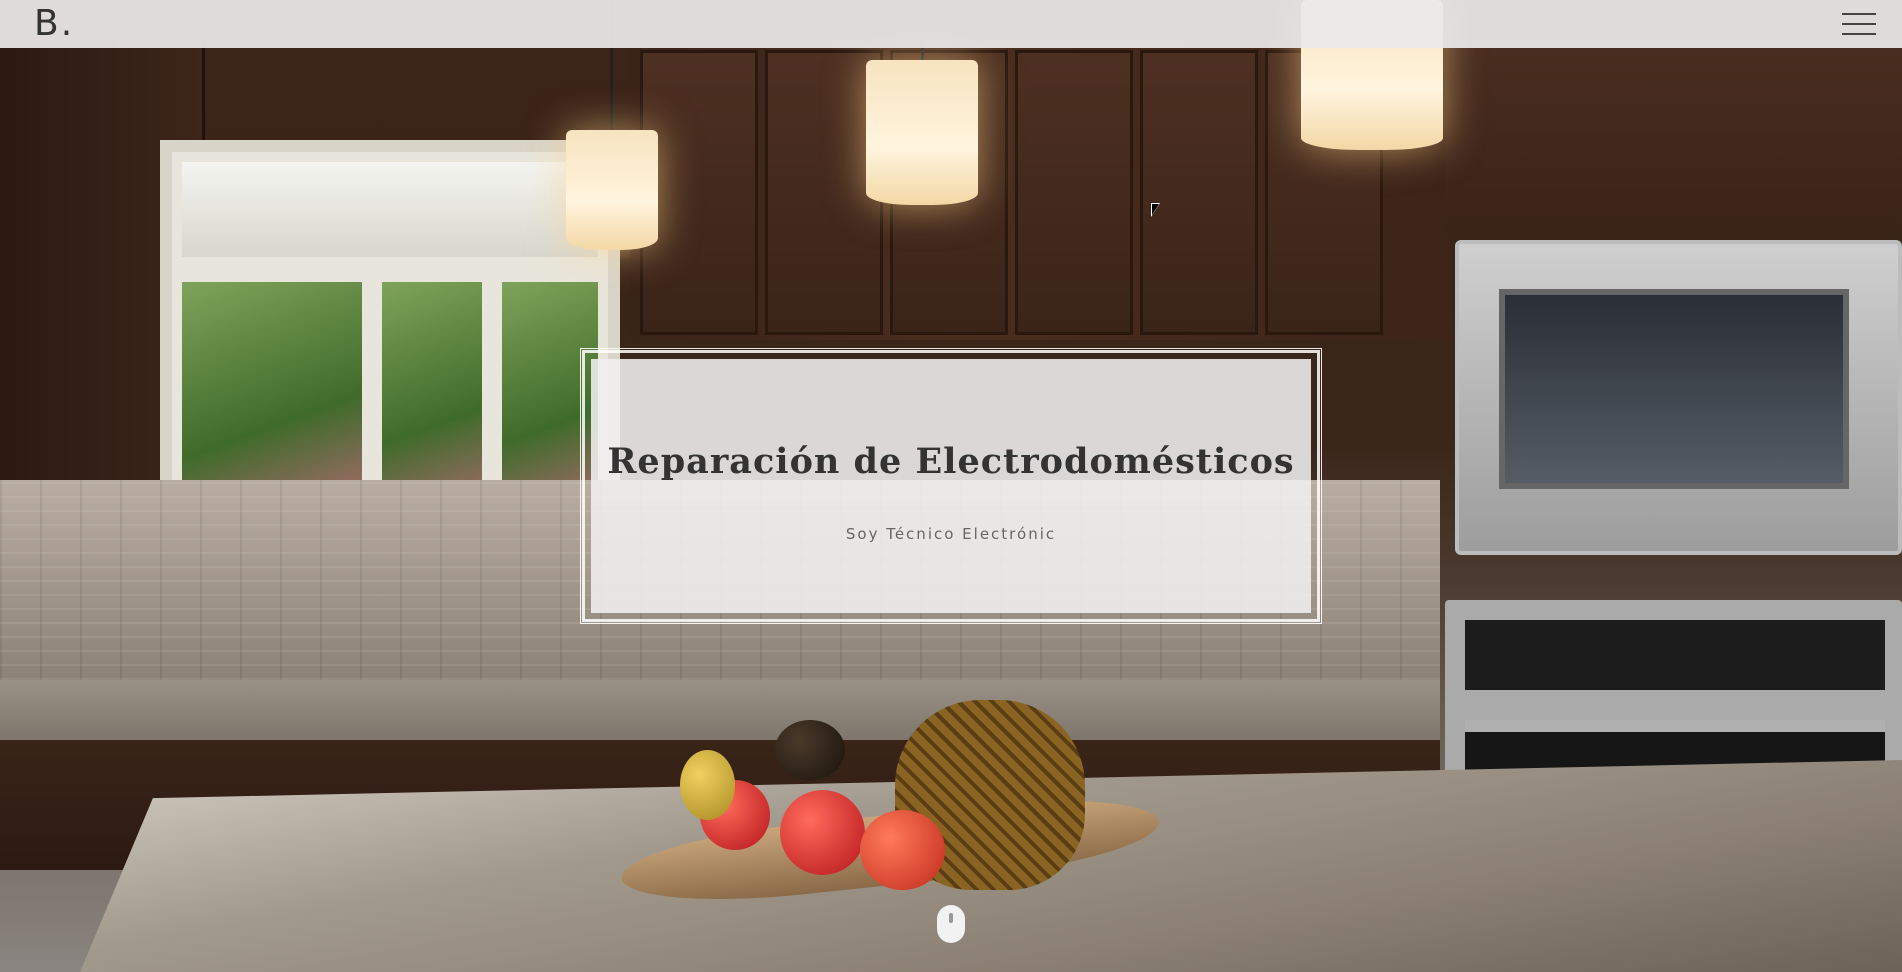  Describe the element at coordinates (54, 24) in the screenshot. I see `site-logo: B.` at that location.